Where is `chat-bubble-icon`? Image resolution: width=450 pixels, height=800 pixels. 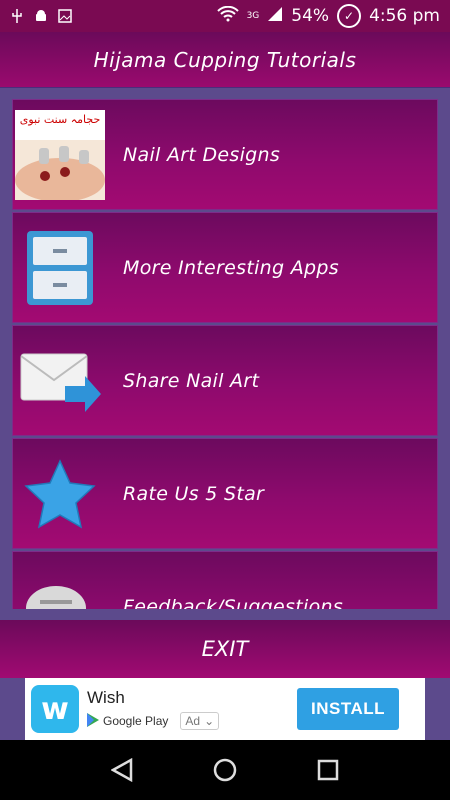 chat-bubble-icon is located at coordinates (60, 585).